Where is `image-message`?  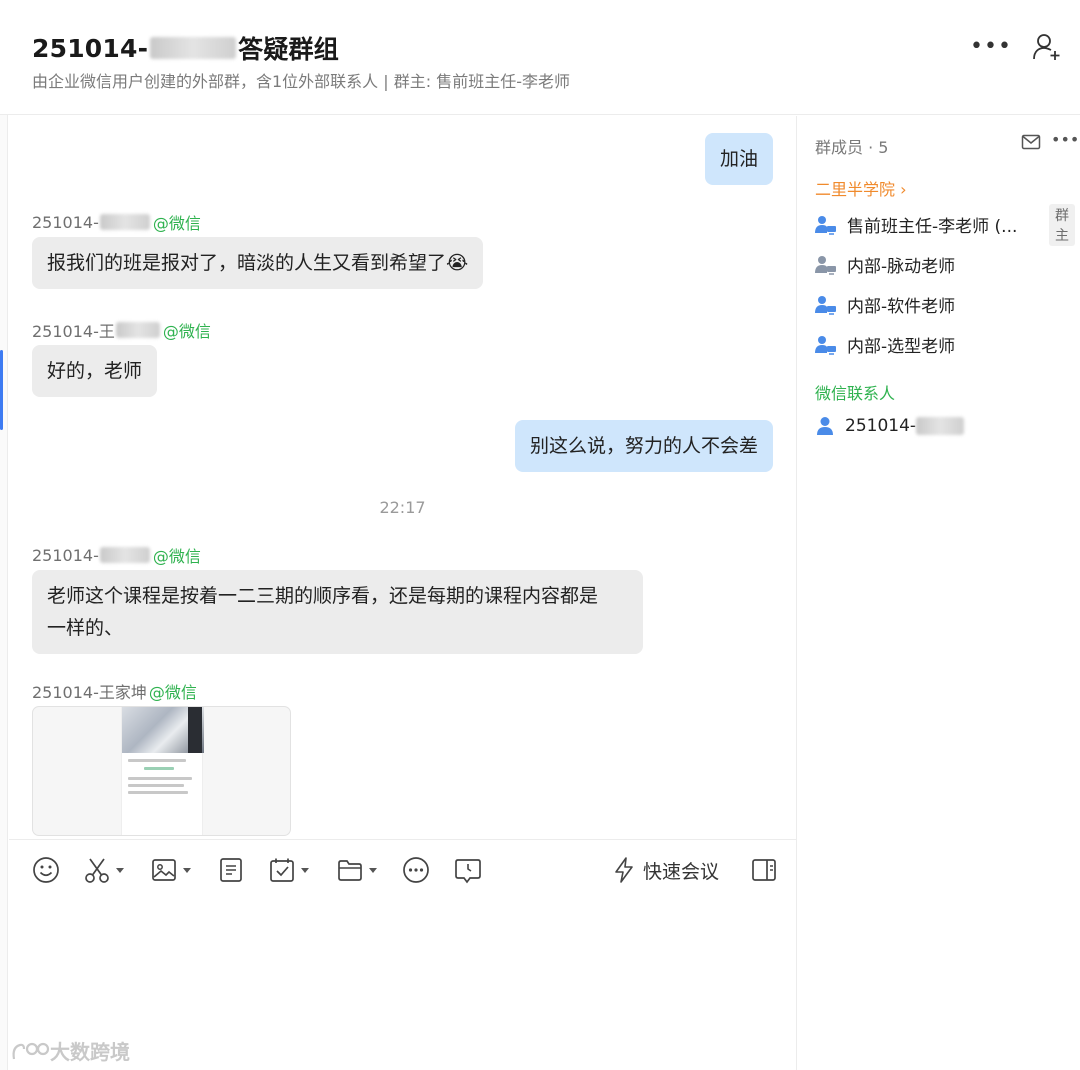
image-message is located at coordinates (161, 771).